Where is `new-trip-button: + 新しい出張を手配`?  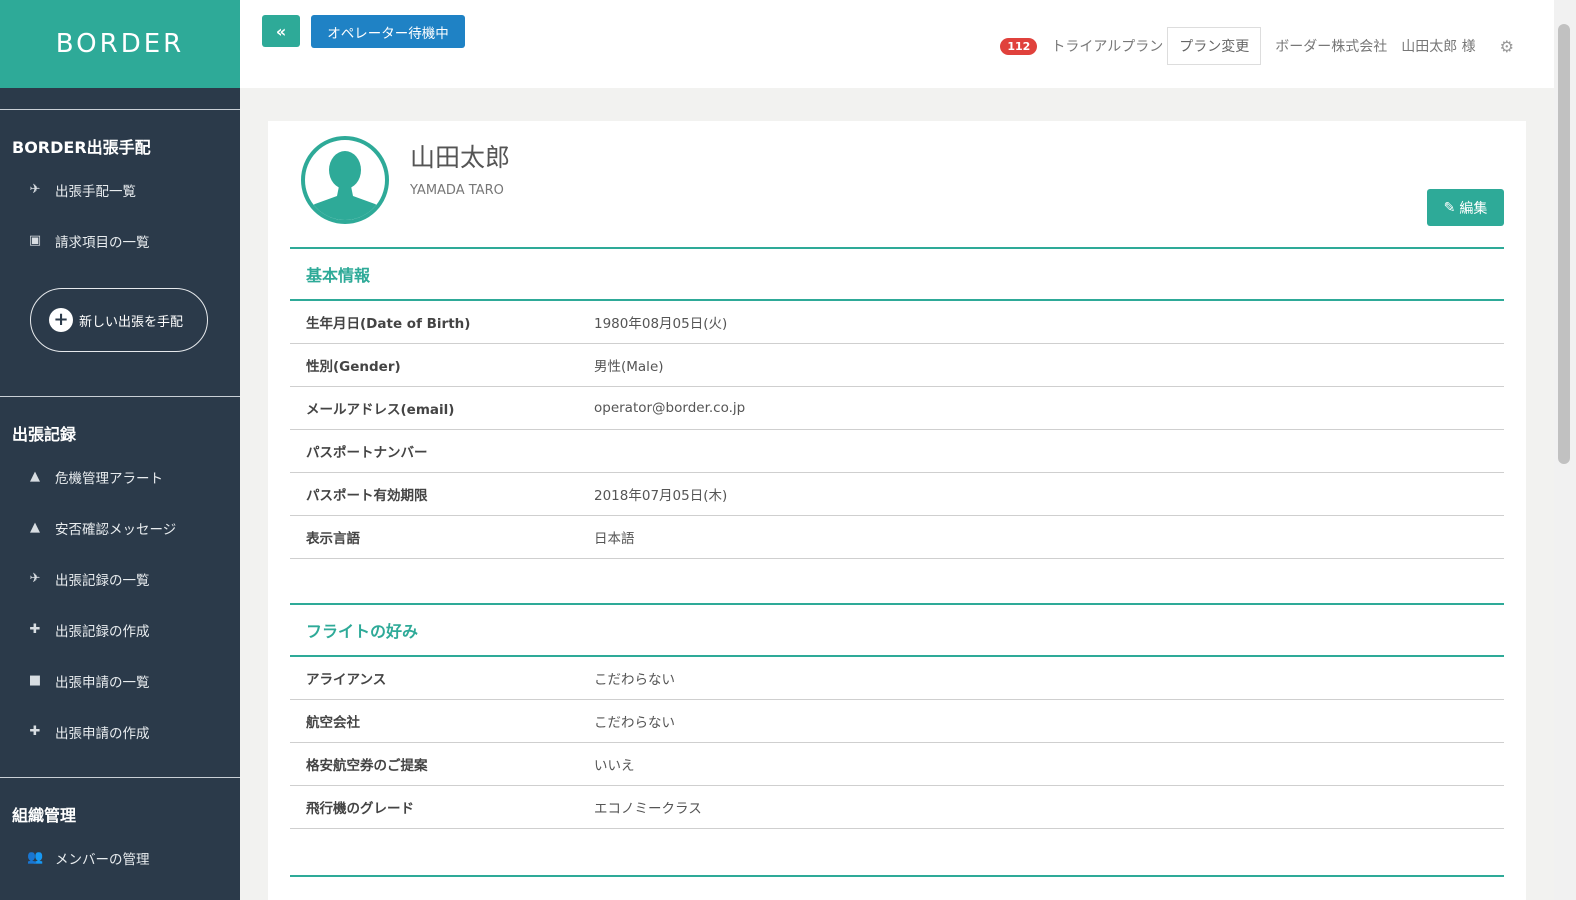 new-trip-button: + 新しい出張を手配 is located at coordinates (119, 320).